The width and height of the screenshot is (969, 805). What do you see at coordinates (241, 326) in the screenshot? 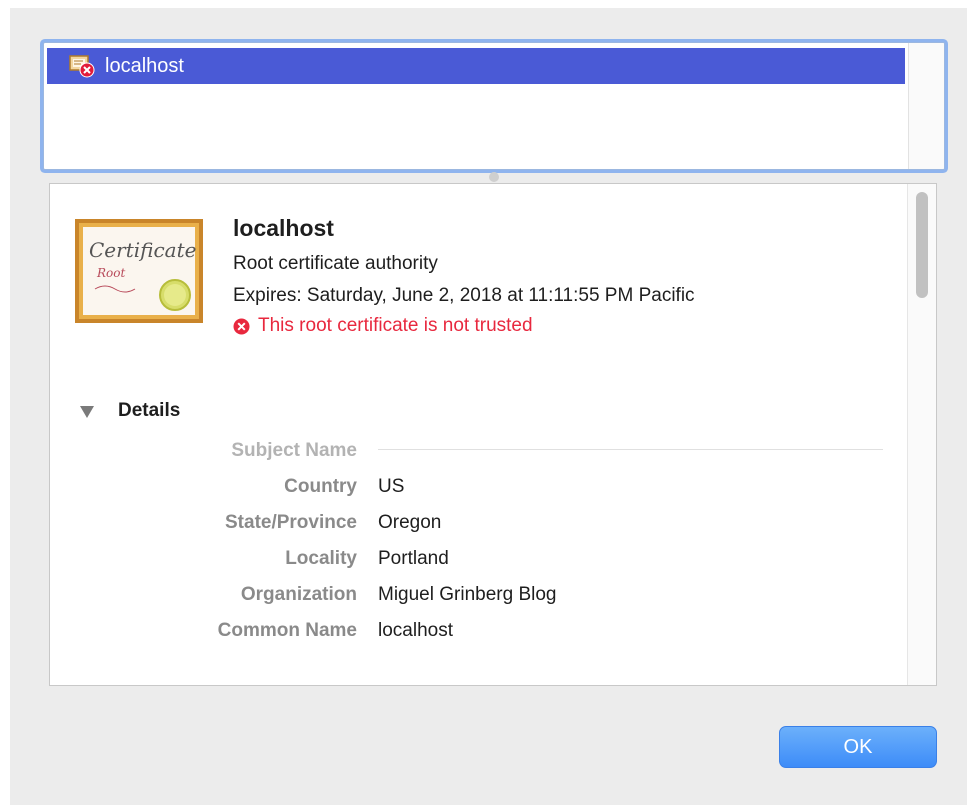
I see `error-circle-icon` at bounding box center [241, 326].